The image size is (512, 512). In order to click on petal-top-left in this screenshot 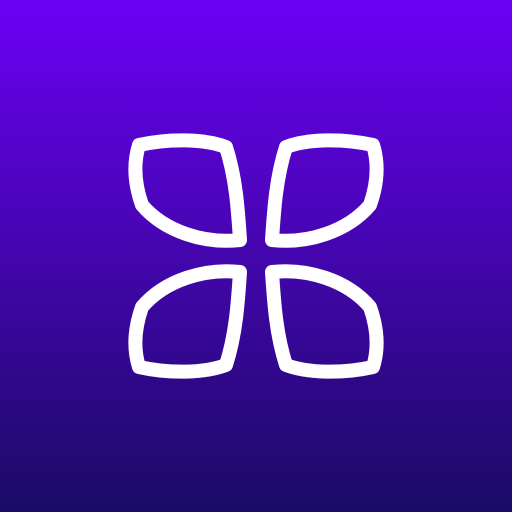, I will do `click(187, 190)`.